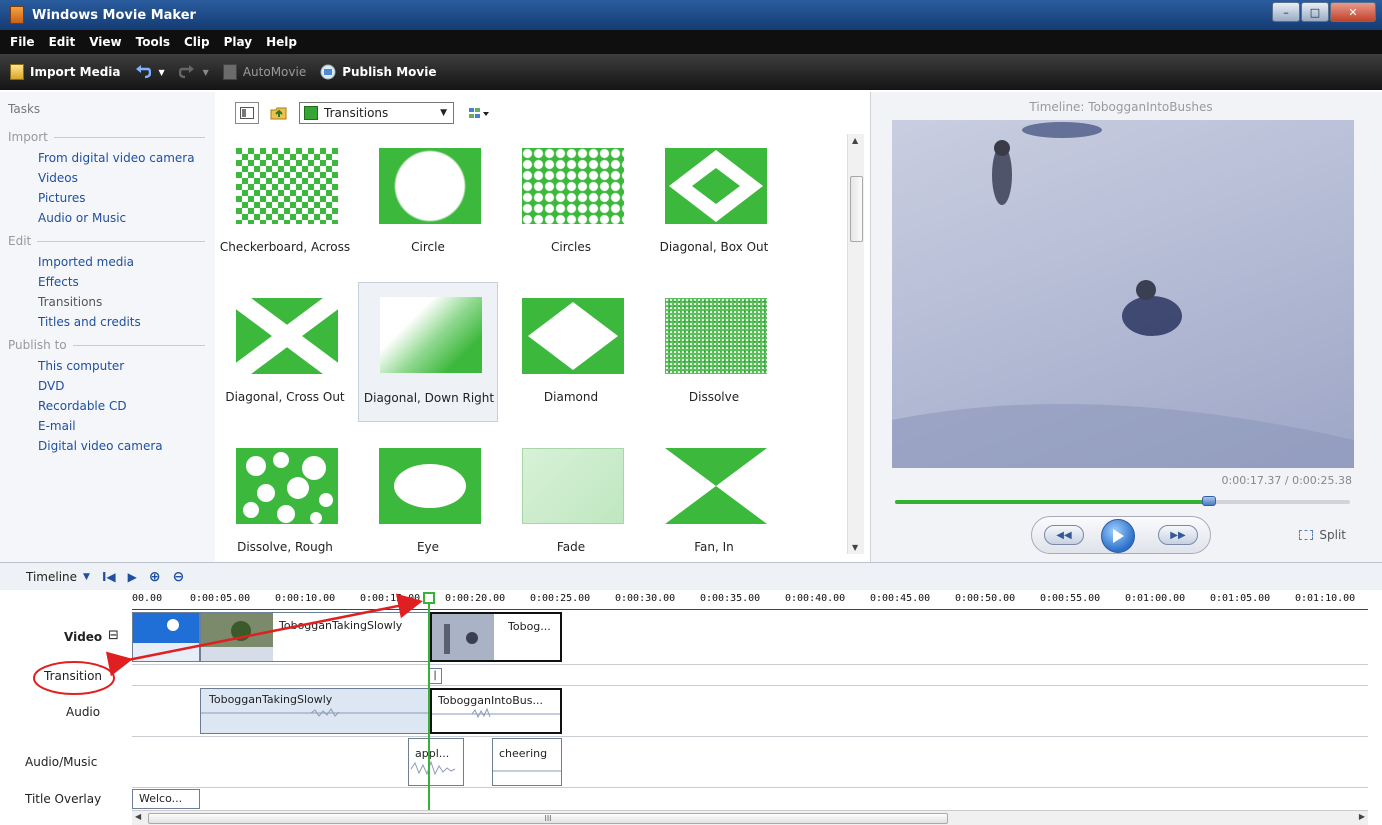 The image size is (1382, 825). I want to click on preview-frame-image, so click(1123, 295).